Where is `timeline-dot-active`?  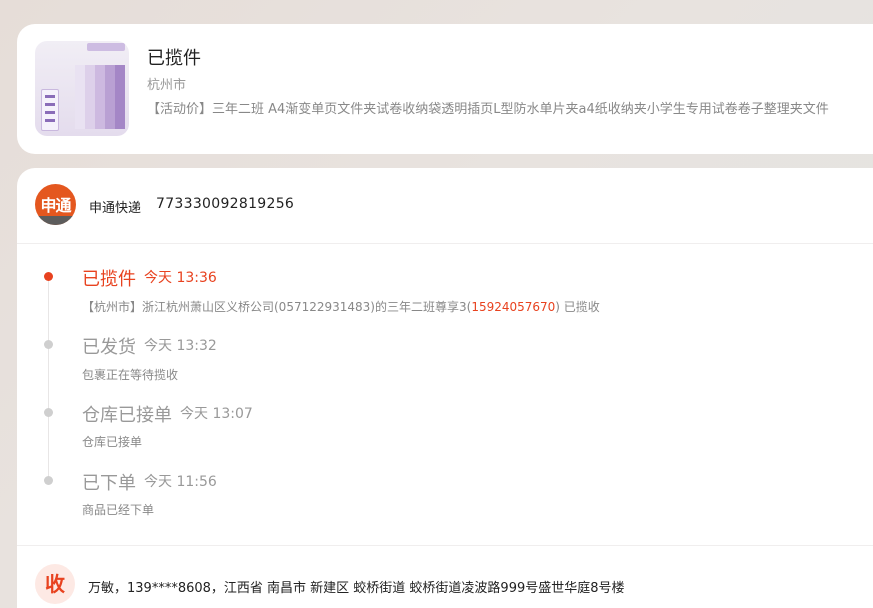 timeline-dot-active is located at coordinates (48, 276).